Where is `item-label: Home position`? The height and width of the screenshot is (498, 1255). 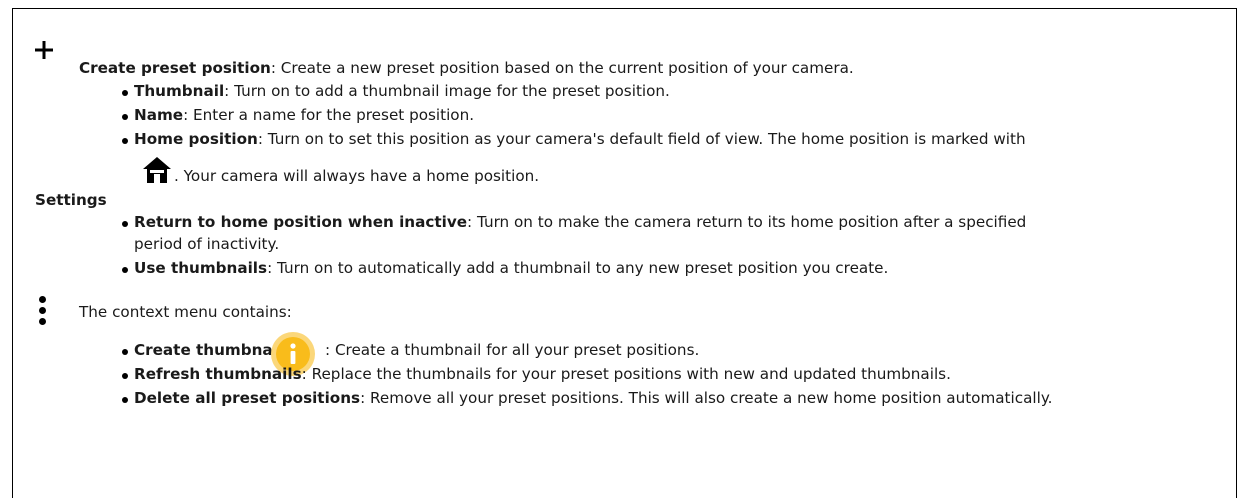
item-label: Home position is located at coordinates (196, 139).